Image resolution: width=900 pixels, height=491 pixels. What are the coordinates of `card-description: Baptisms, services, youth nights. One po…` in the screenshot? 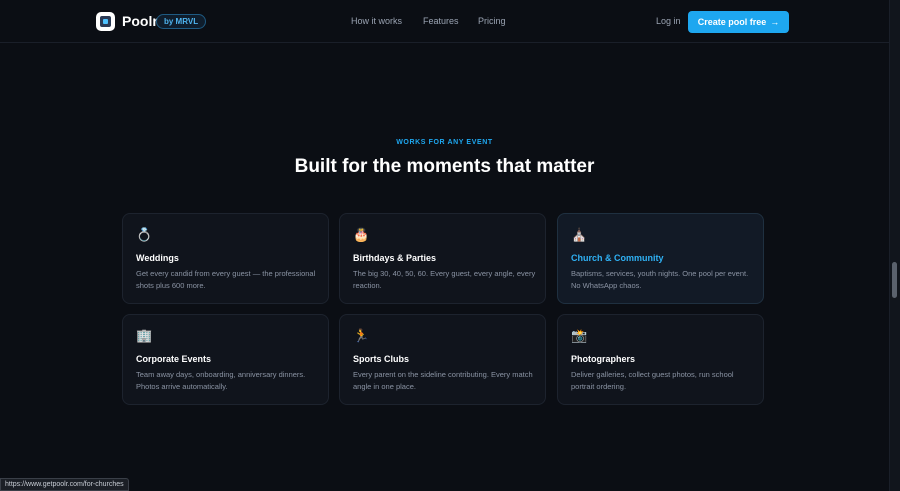 It's located at (660, 279).